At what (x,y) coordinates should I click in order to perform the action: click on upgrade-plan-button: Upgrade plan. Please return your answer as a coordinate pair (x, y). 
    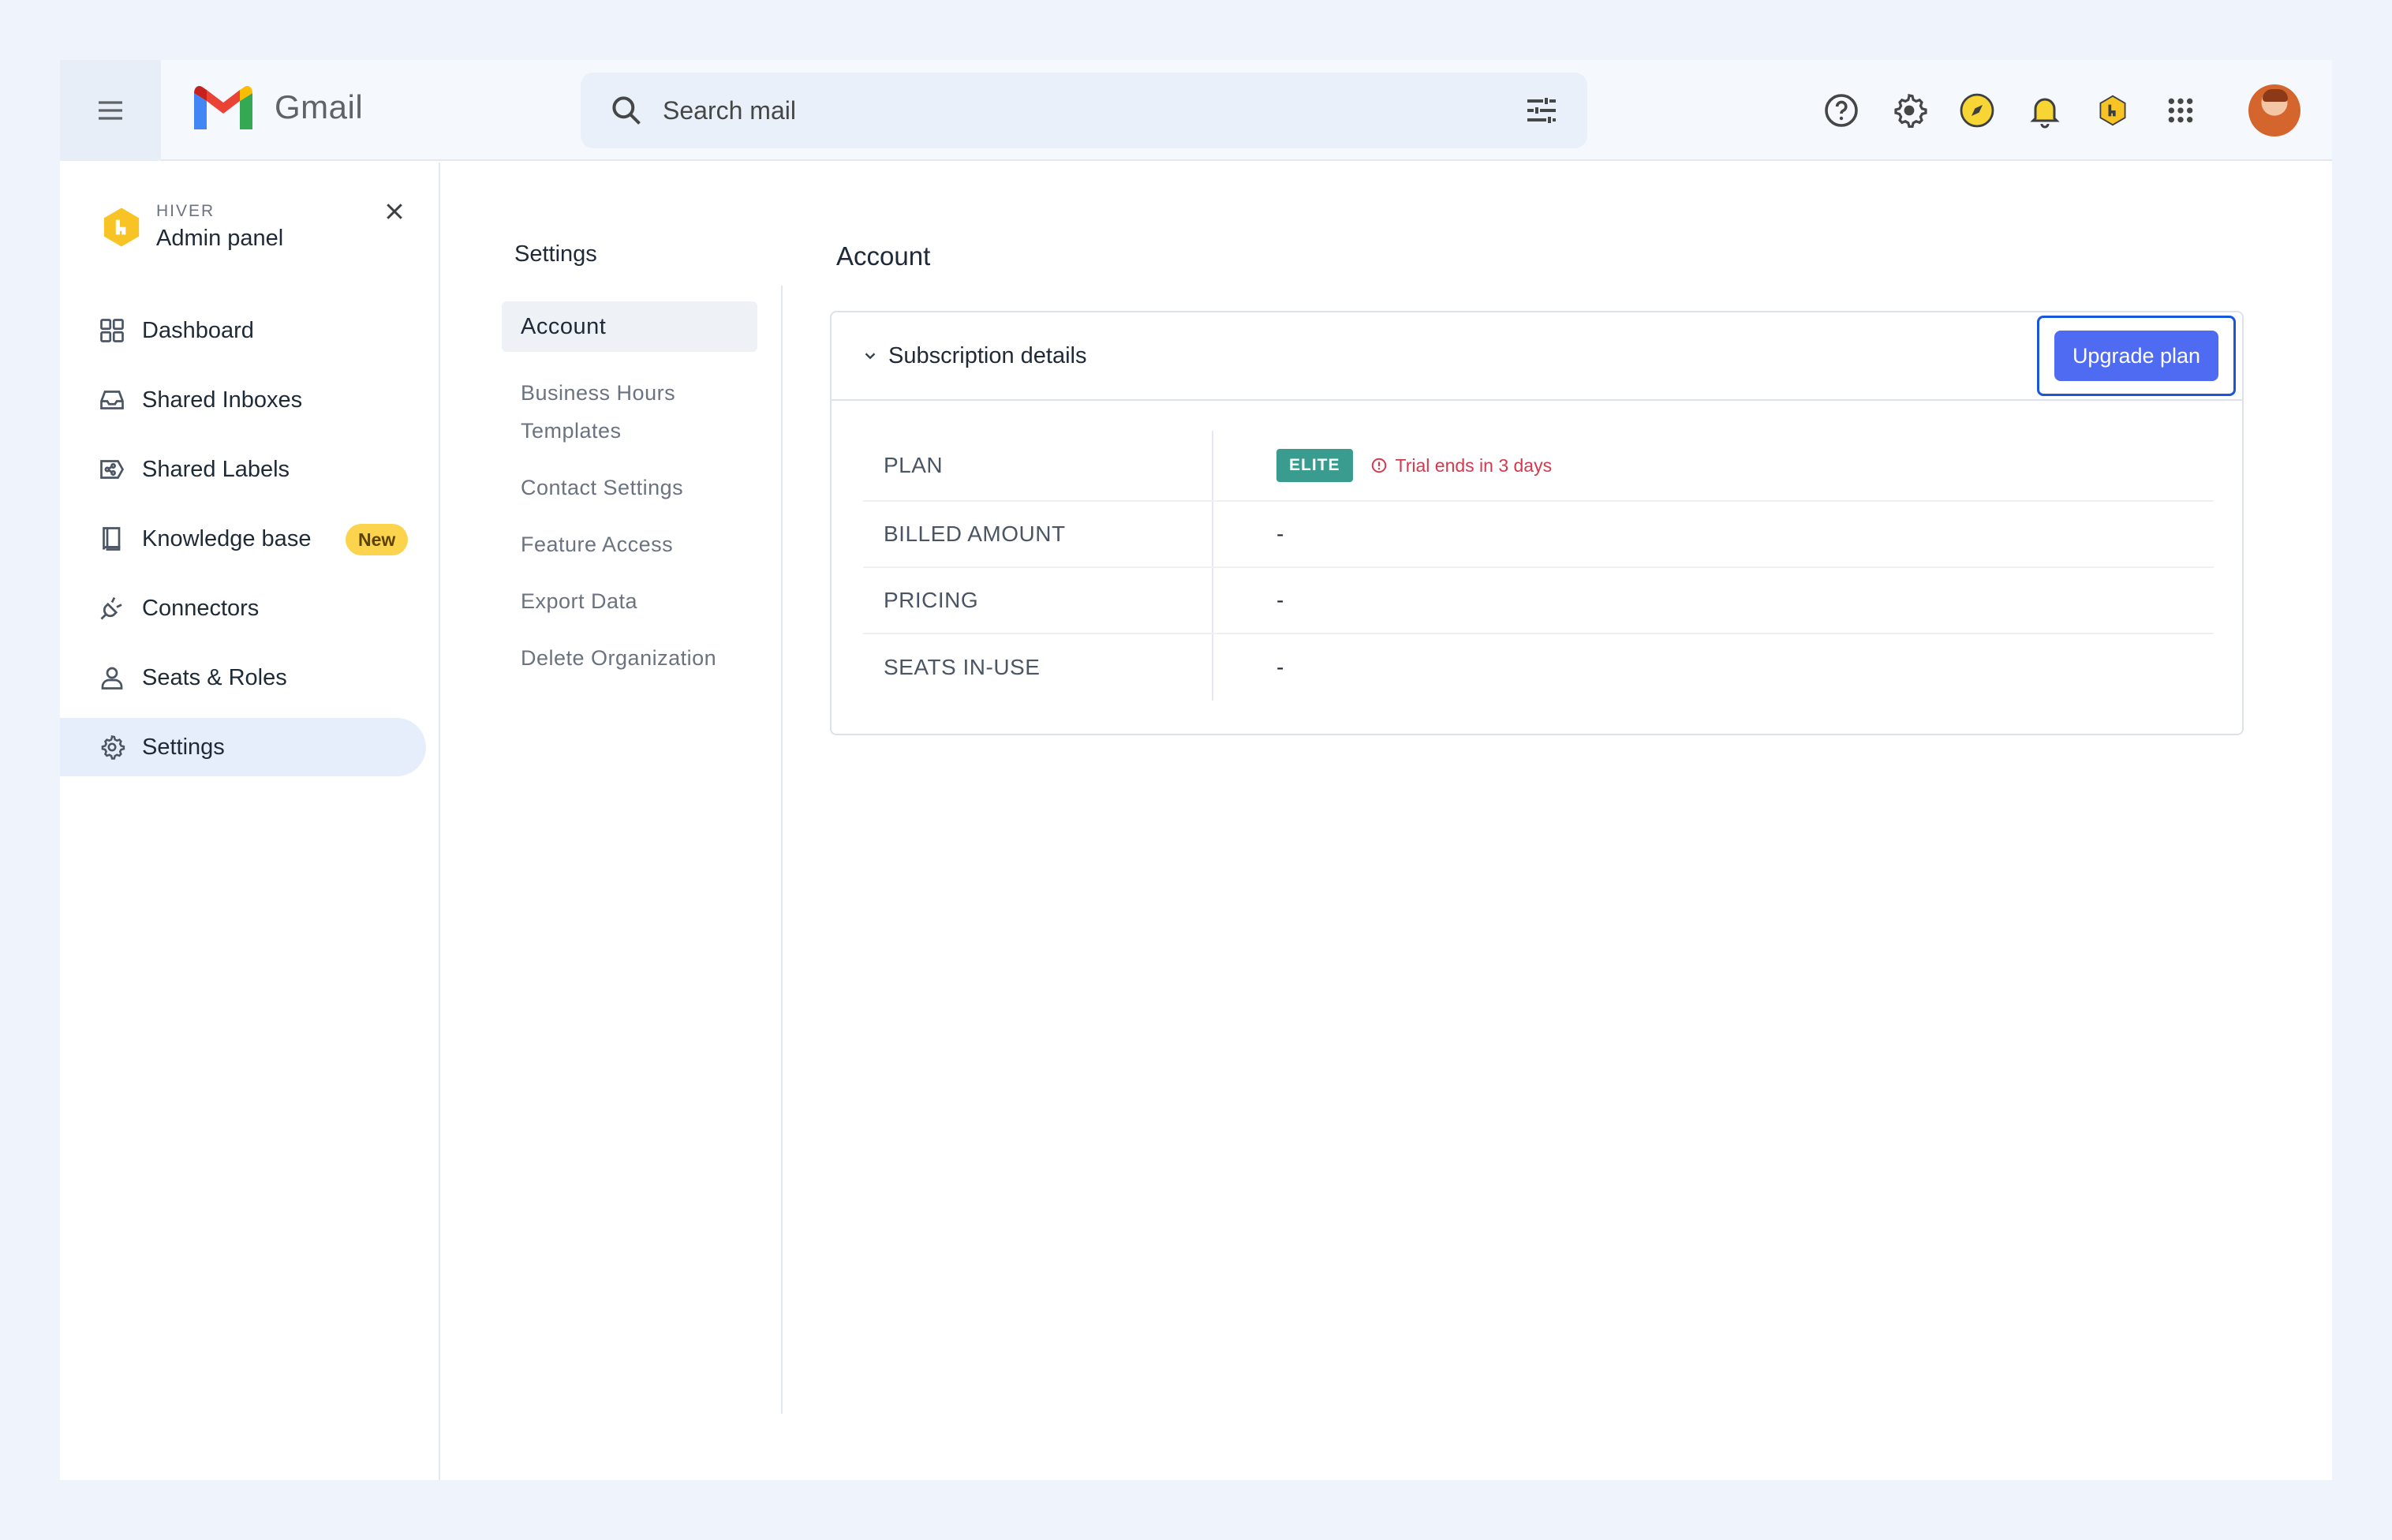
    Looking at the image, I should click on (2136, 356).